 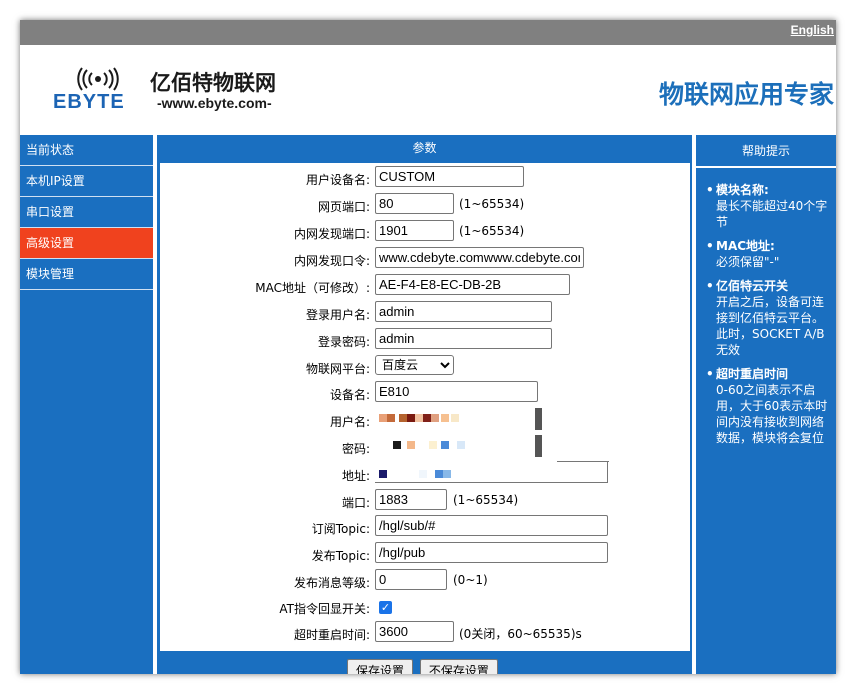 I want to click on login-user-input, so click(x=463, y=311).